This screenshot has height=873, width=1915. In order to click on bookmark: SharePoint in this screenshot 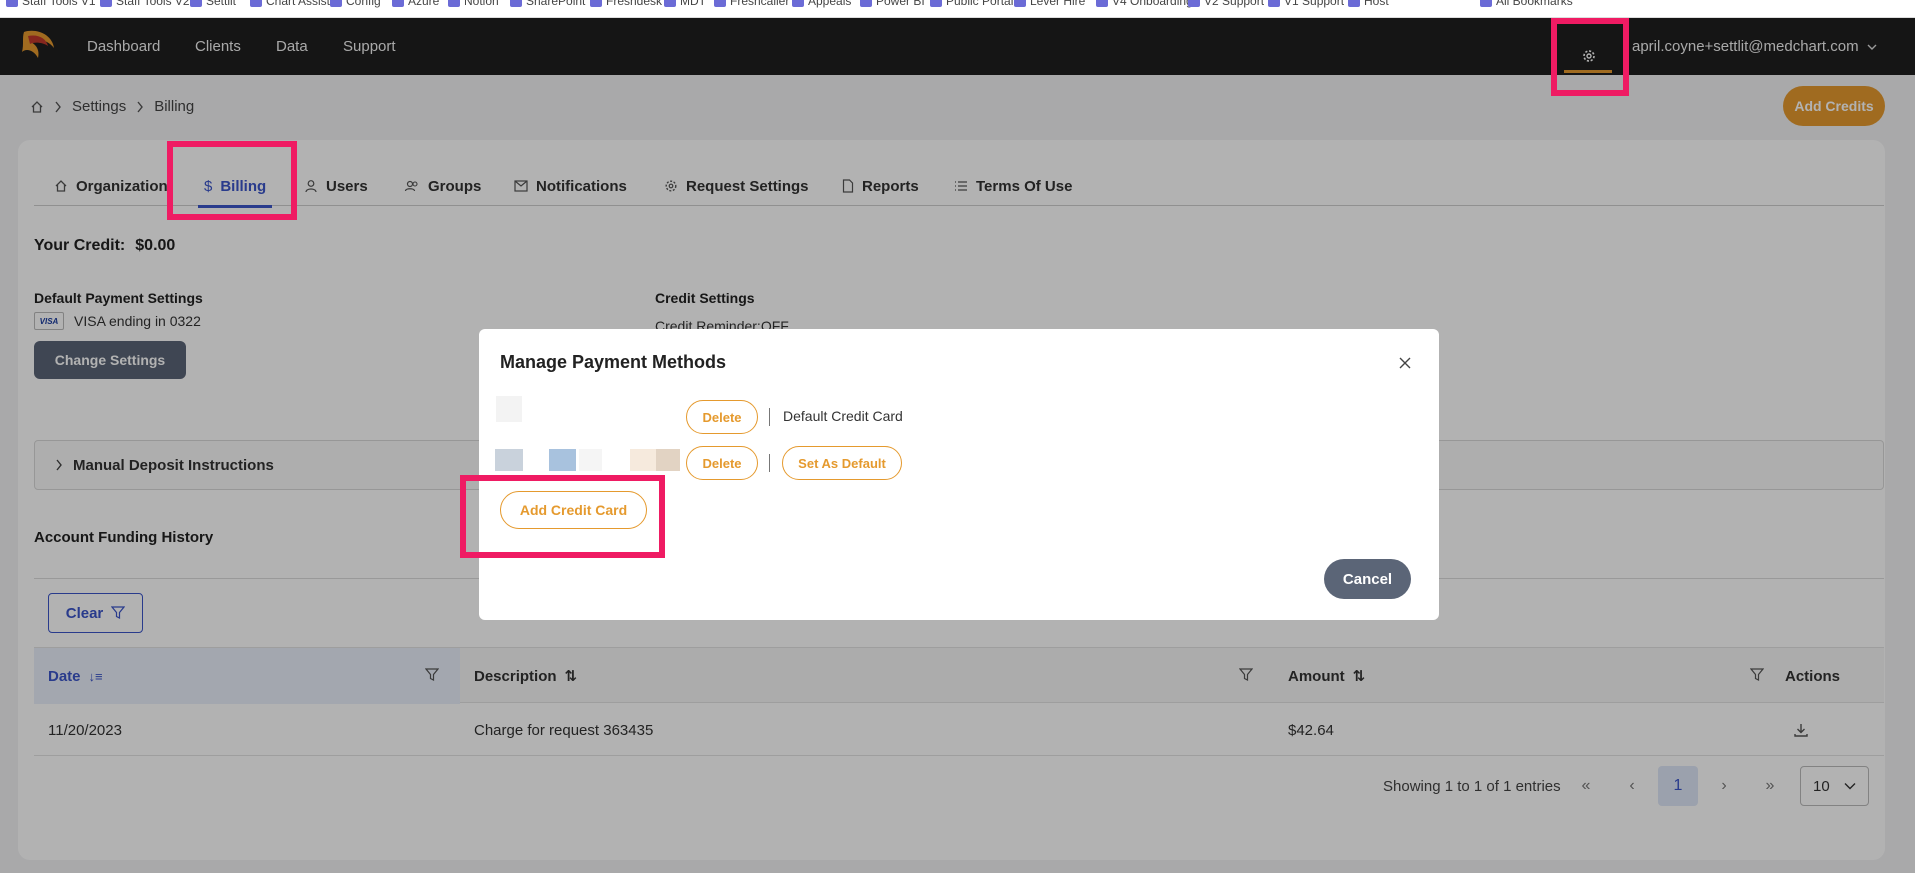, I will do `click(547, 4)`.